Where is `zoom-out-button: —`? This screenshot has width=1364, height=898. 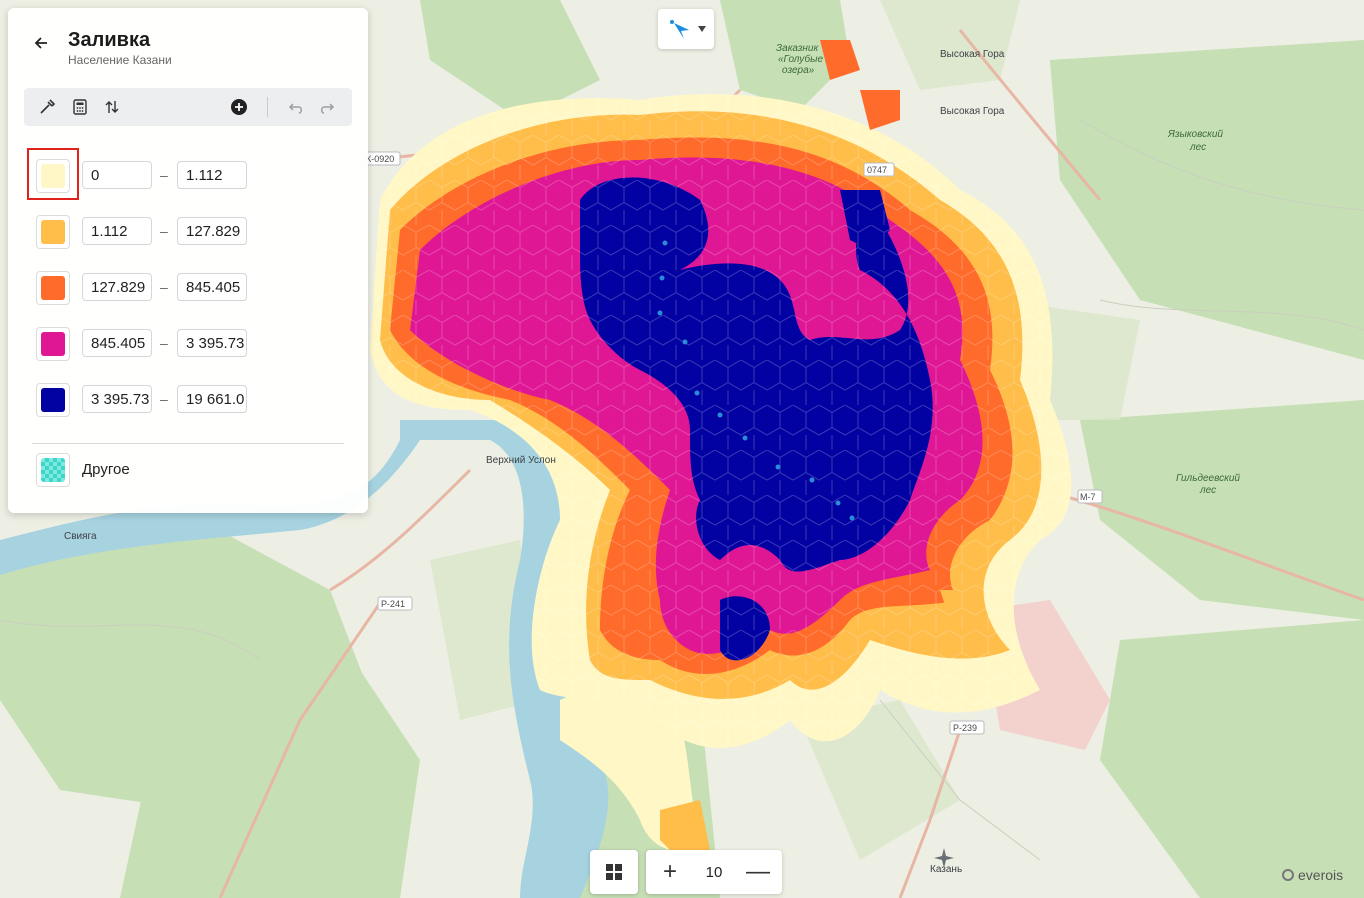
zoom-out-button: — is located at coordinates (758, 872).